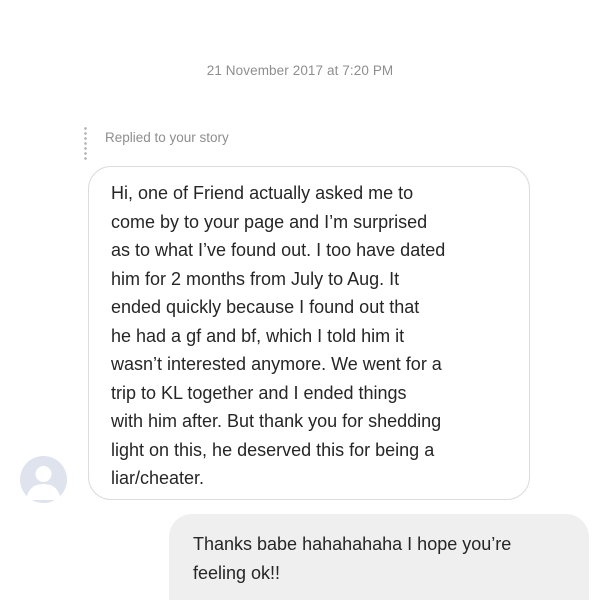 The width and height of the screenshot is (600, 600). Describe the element at coordinates (262, 193) in the screenshot. I see `received-message-line: Hi, one of Friend actually asked me to` at that location.